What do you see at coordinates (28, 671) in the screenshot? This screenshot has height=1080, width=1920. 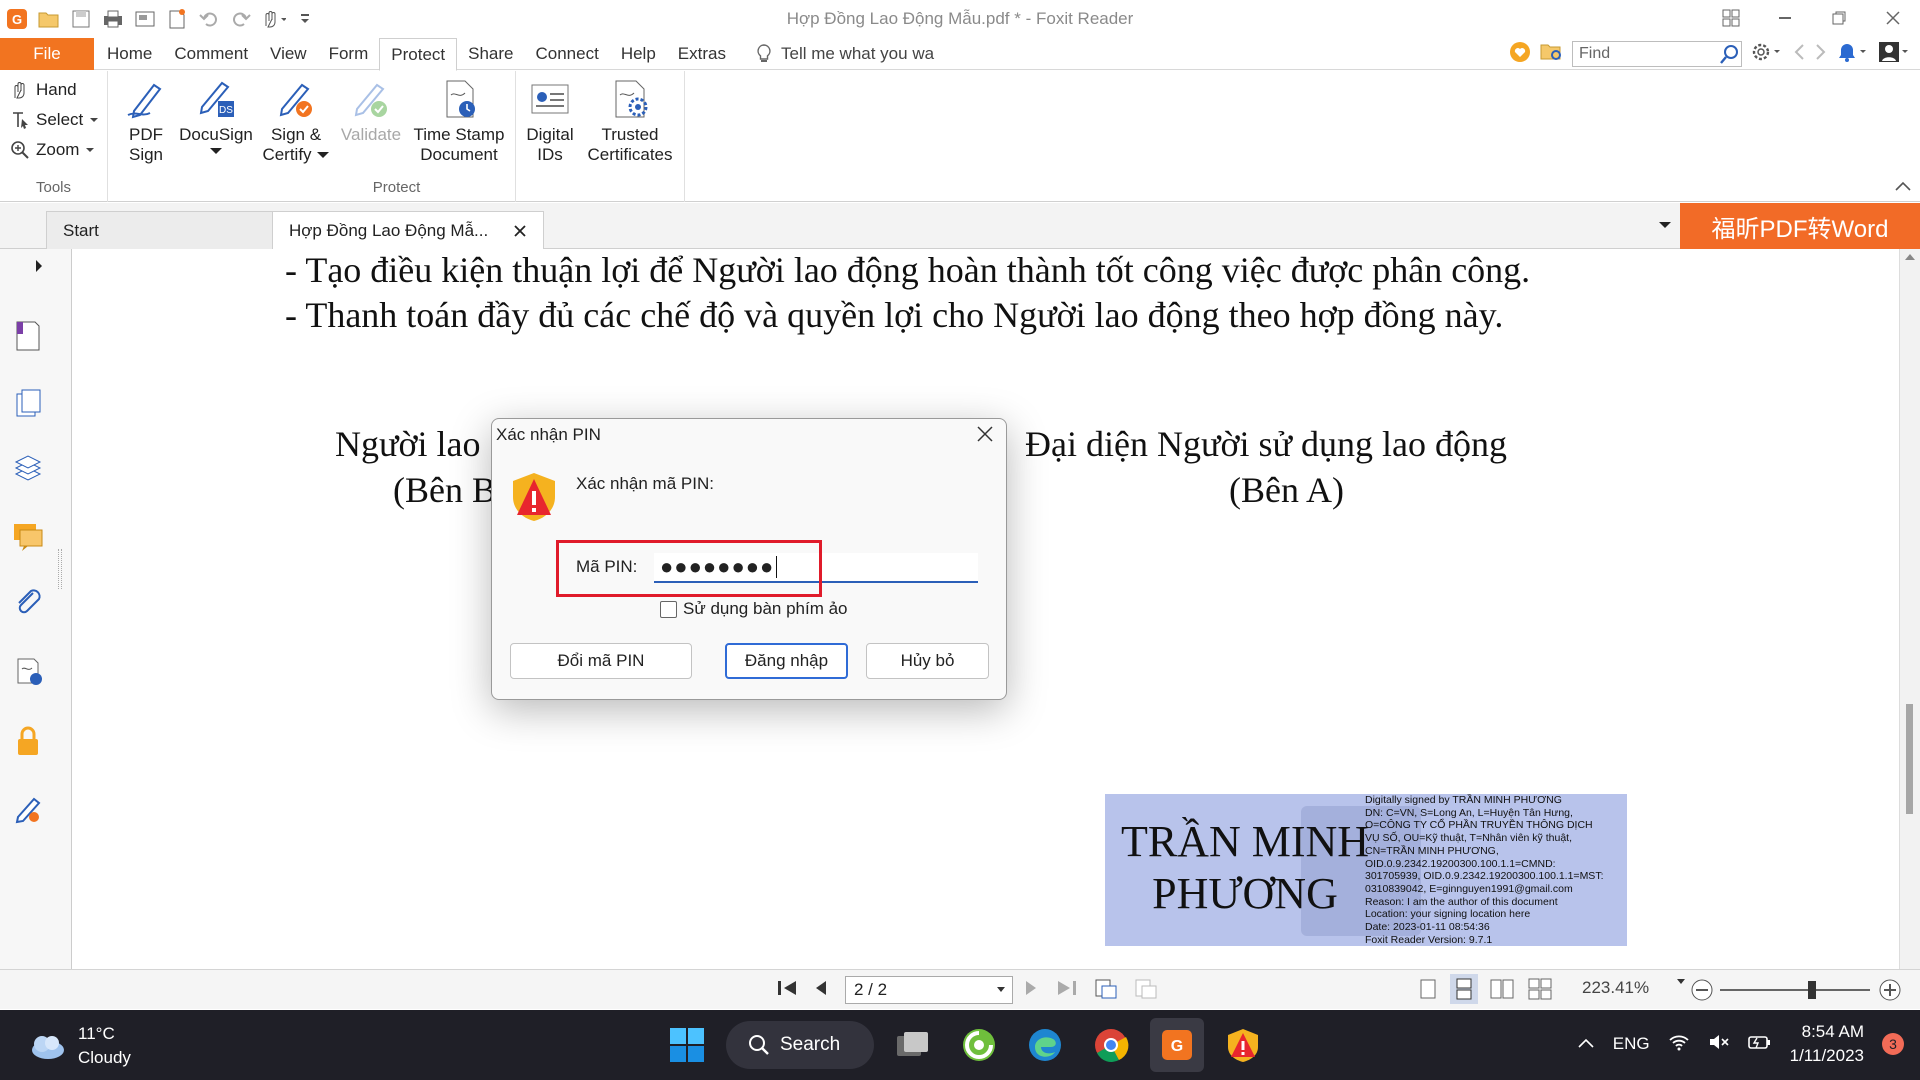 I see `signature-panel-icon` at bounding box center [28, 671].